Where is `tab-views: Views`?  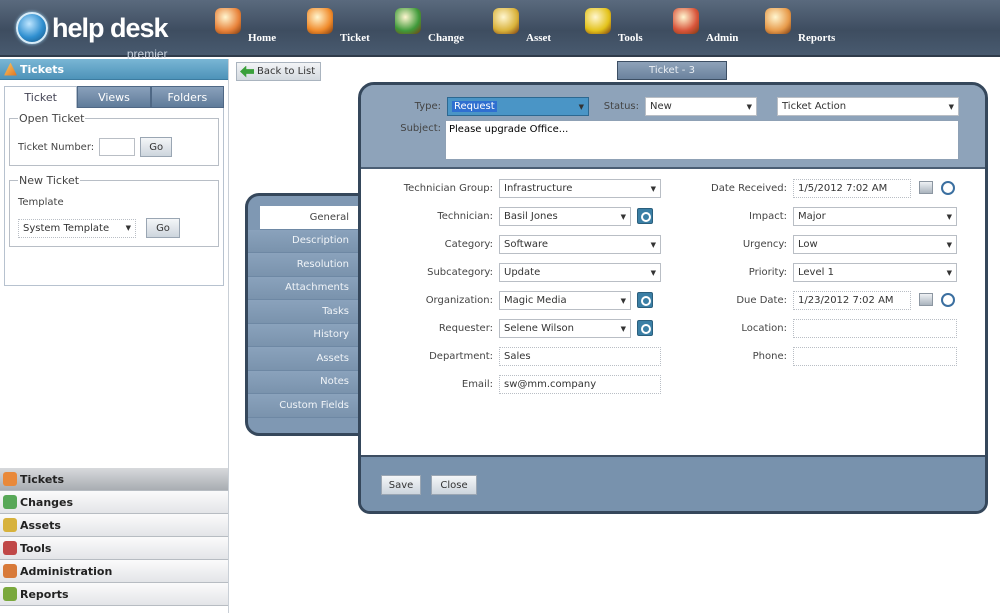 tab-views: Views is located at coordinates (114, 97).